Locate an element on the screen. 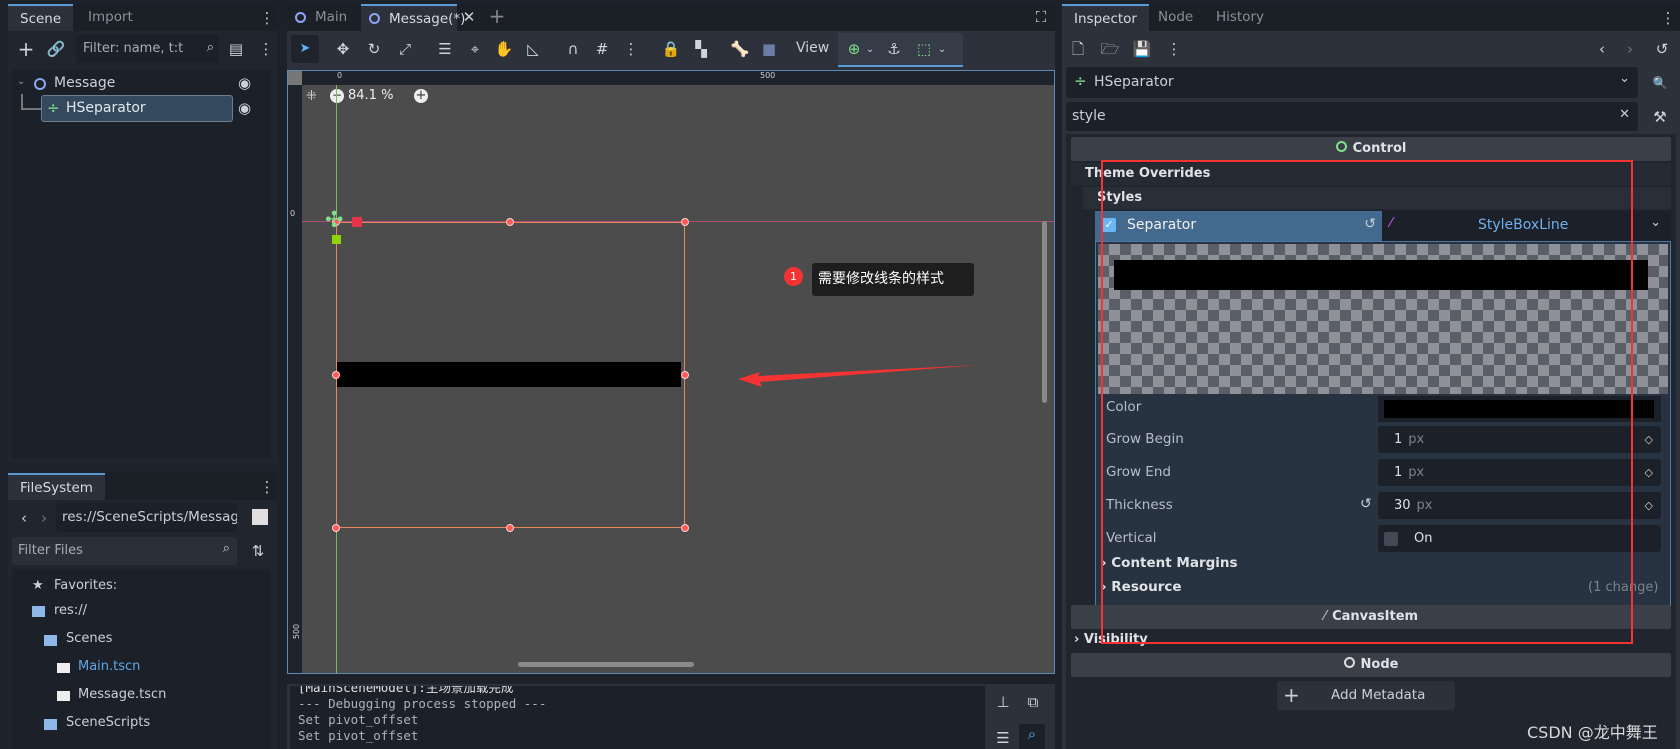 This screenshot has width=1680, height=749. add-node-icon: + is located at coordinates (26, 49).